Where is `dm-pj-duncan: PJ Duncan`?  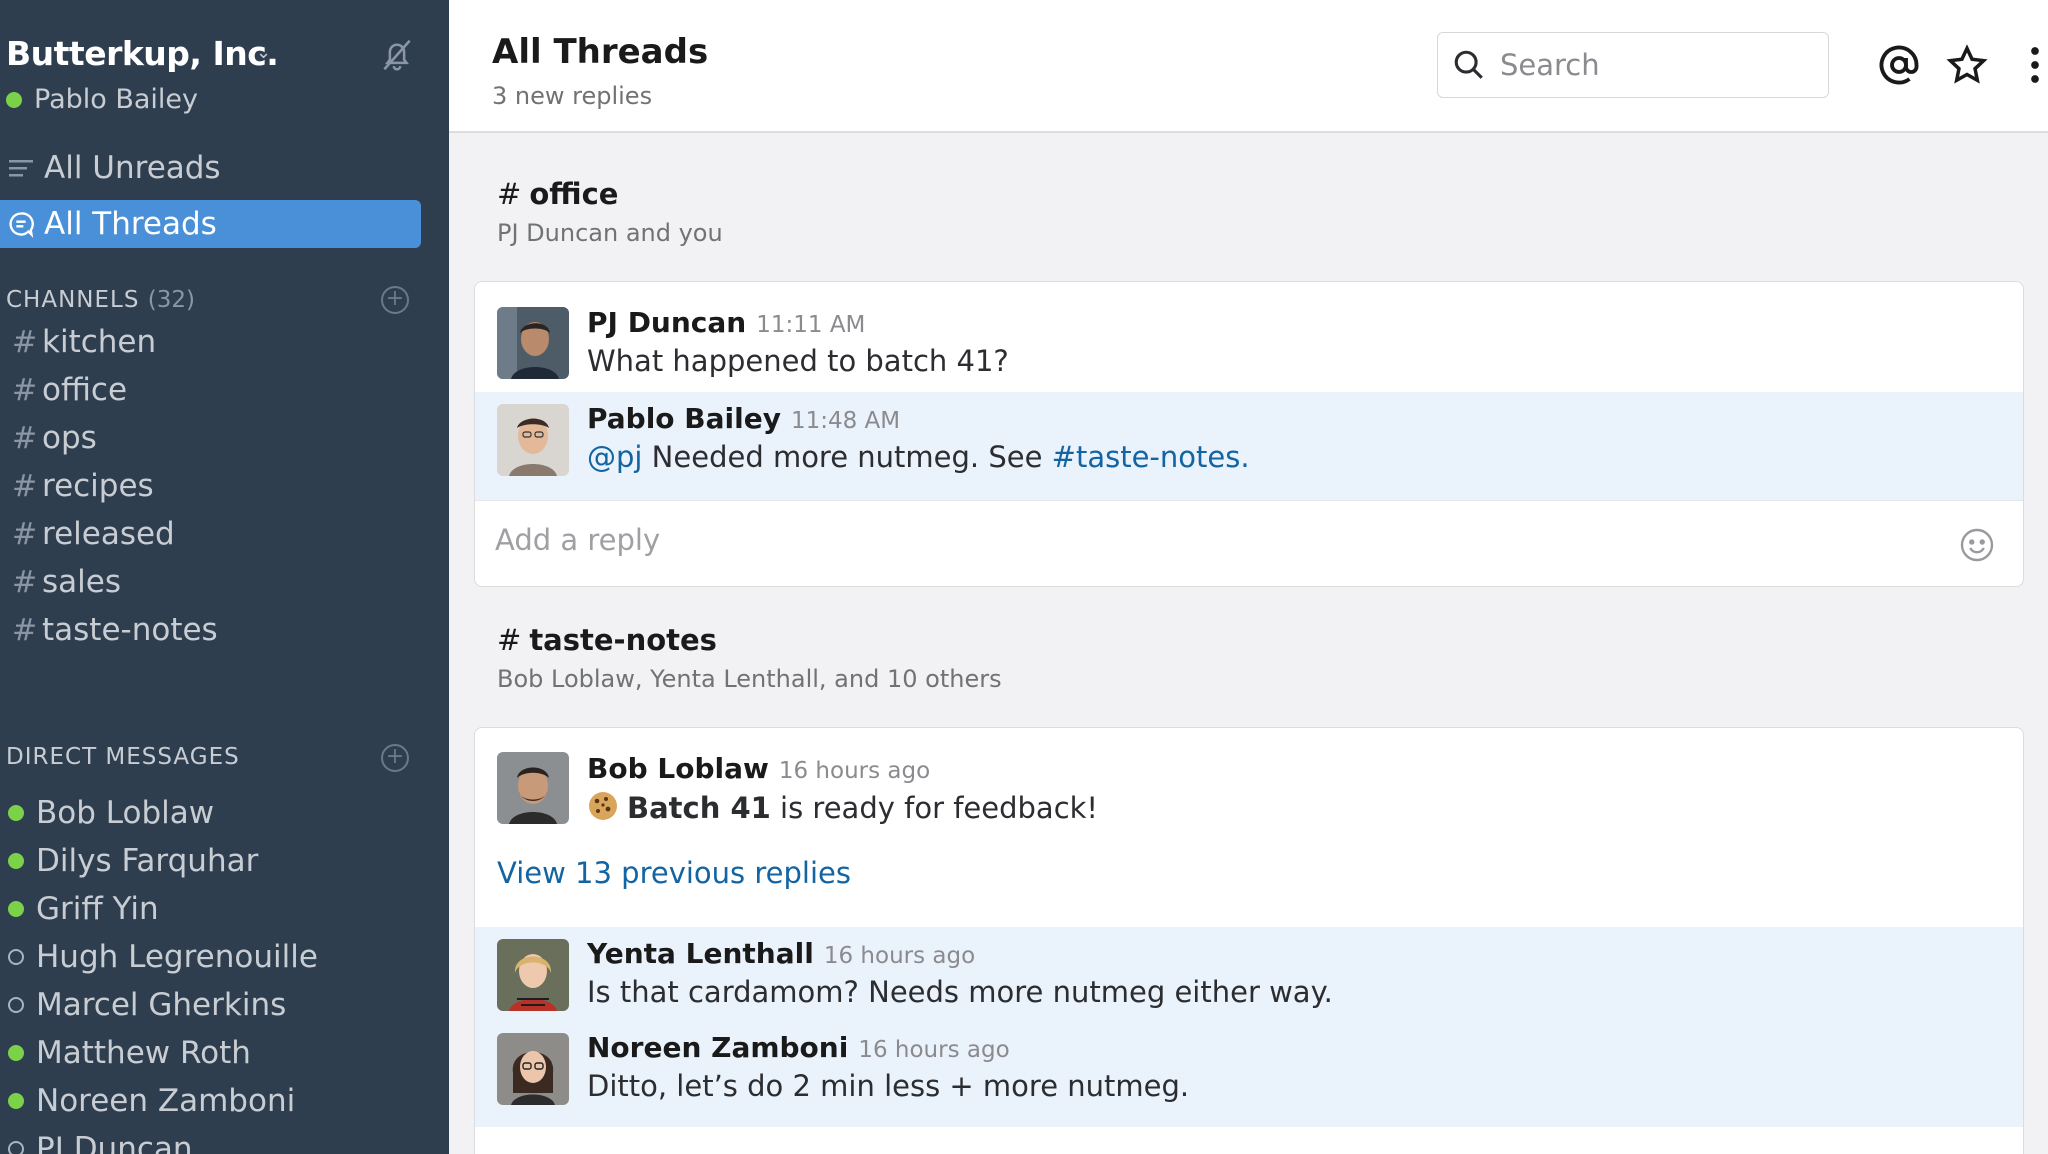
dm-pj-duncan: PJ Duncan is located at coordinates (100, 1142).